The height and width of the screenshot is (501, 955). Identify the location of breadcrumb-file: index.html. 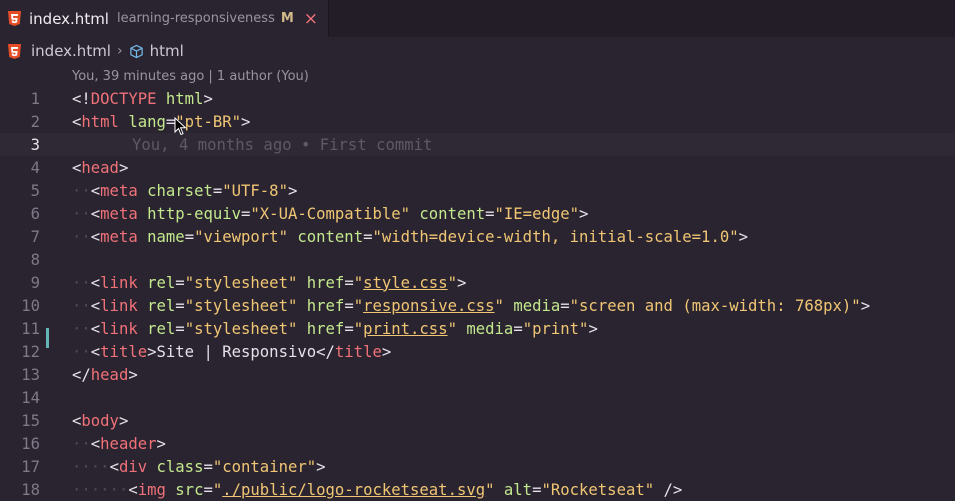
(71, 51).